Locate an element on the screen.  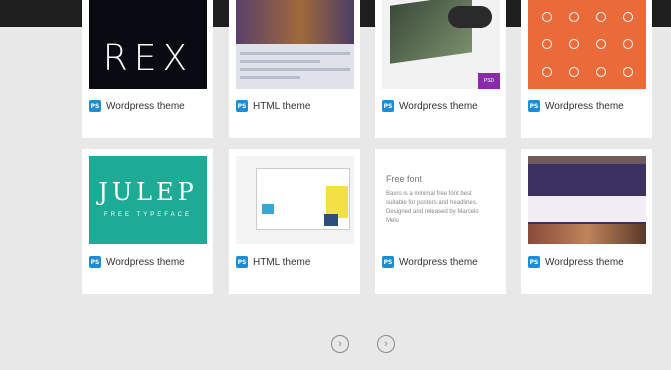
thumbnail-html-layout is located at coordinates (295, 200).